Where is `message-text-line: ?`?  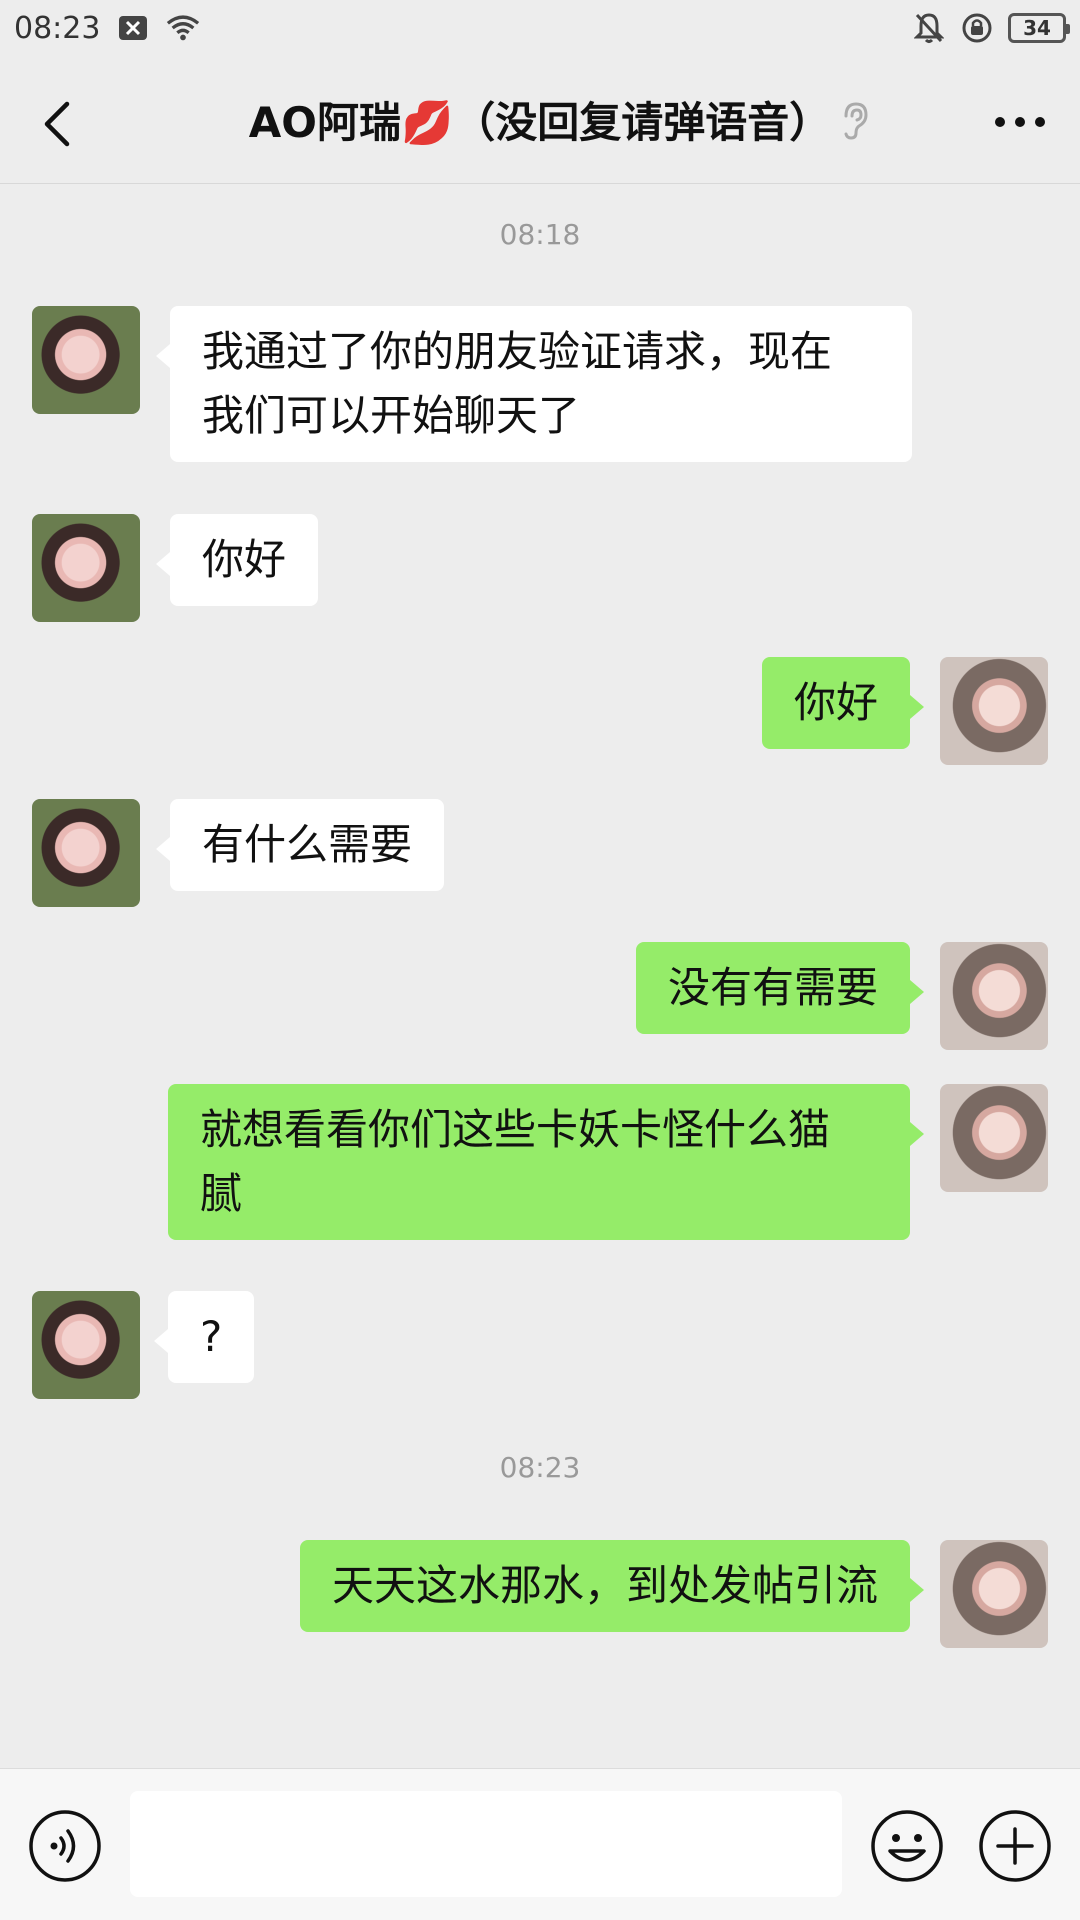
message-text-line: ? is located at coordinates (211, 1336).